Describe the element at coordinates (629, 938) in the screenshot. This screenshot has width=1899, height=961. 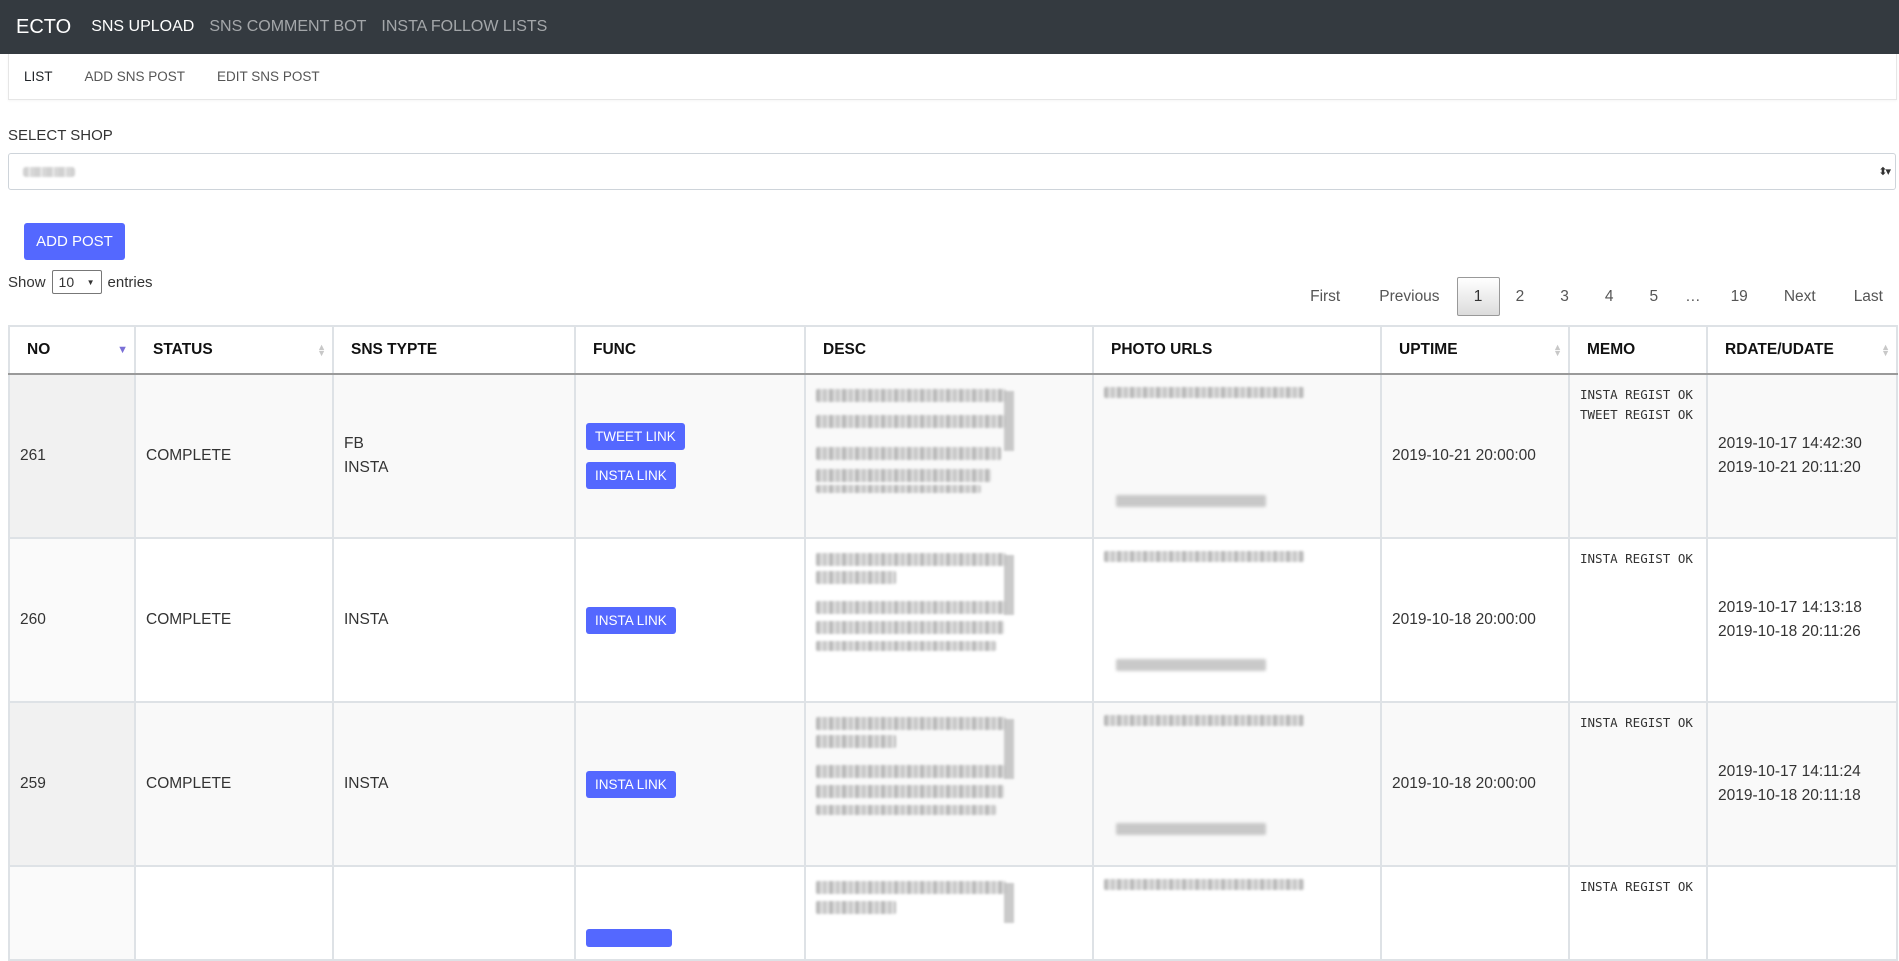
I see `link-button-partial` at that location.